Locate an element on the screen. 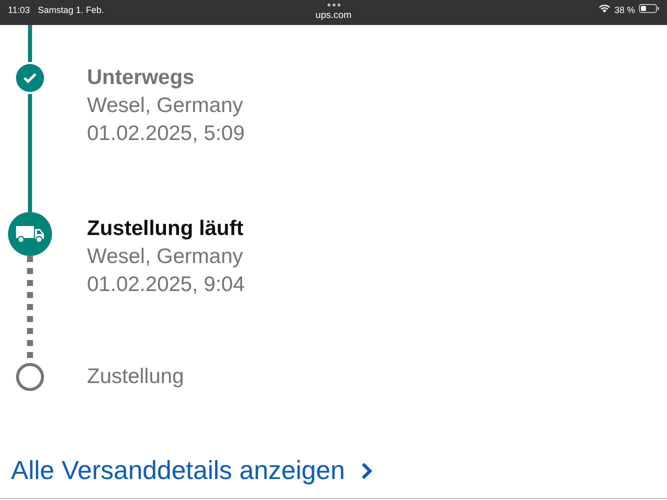 The width and height of the screenshot is (667, 500). step-datetime: 01.02.2025, 9:04 is located at coordinates (166, 285).